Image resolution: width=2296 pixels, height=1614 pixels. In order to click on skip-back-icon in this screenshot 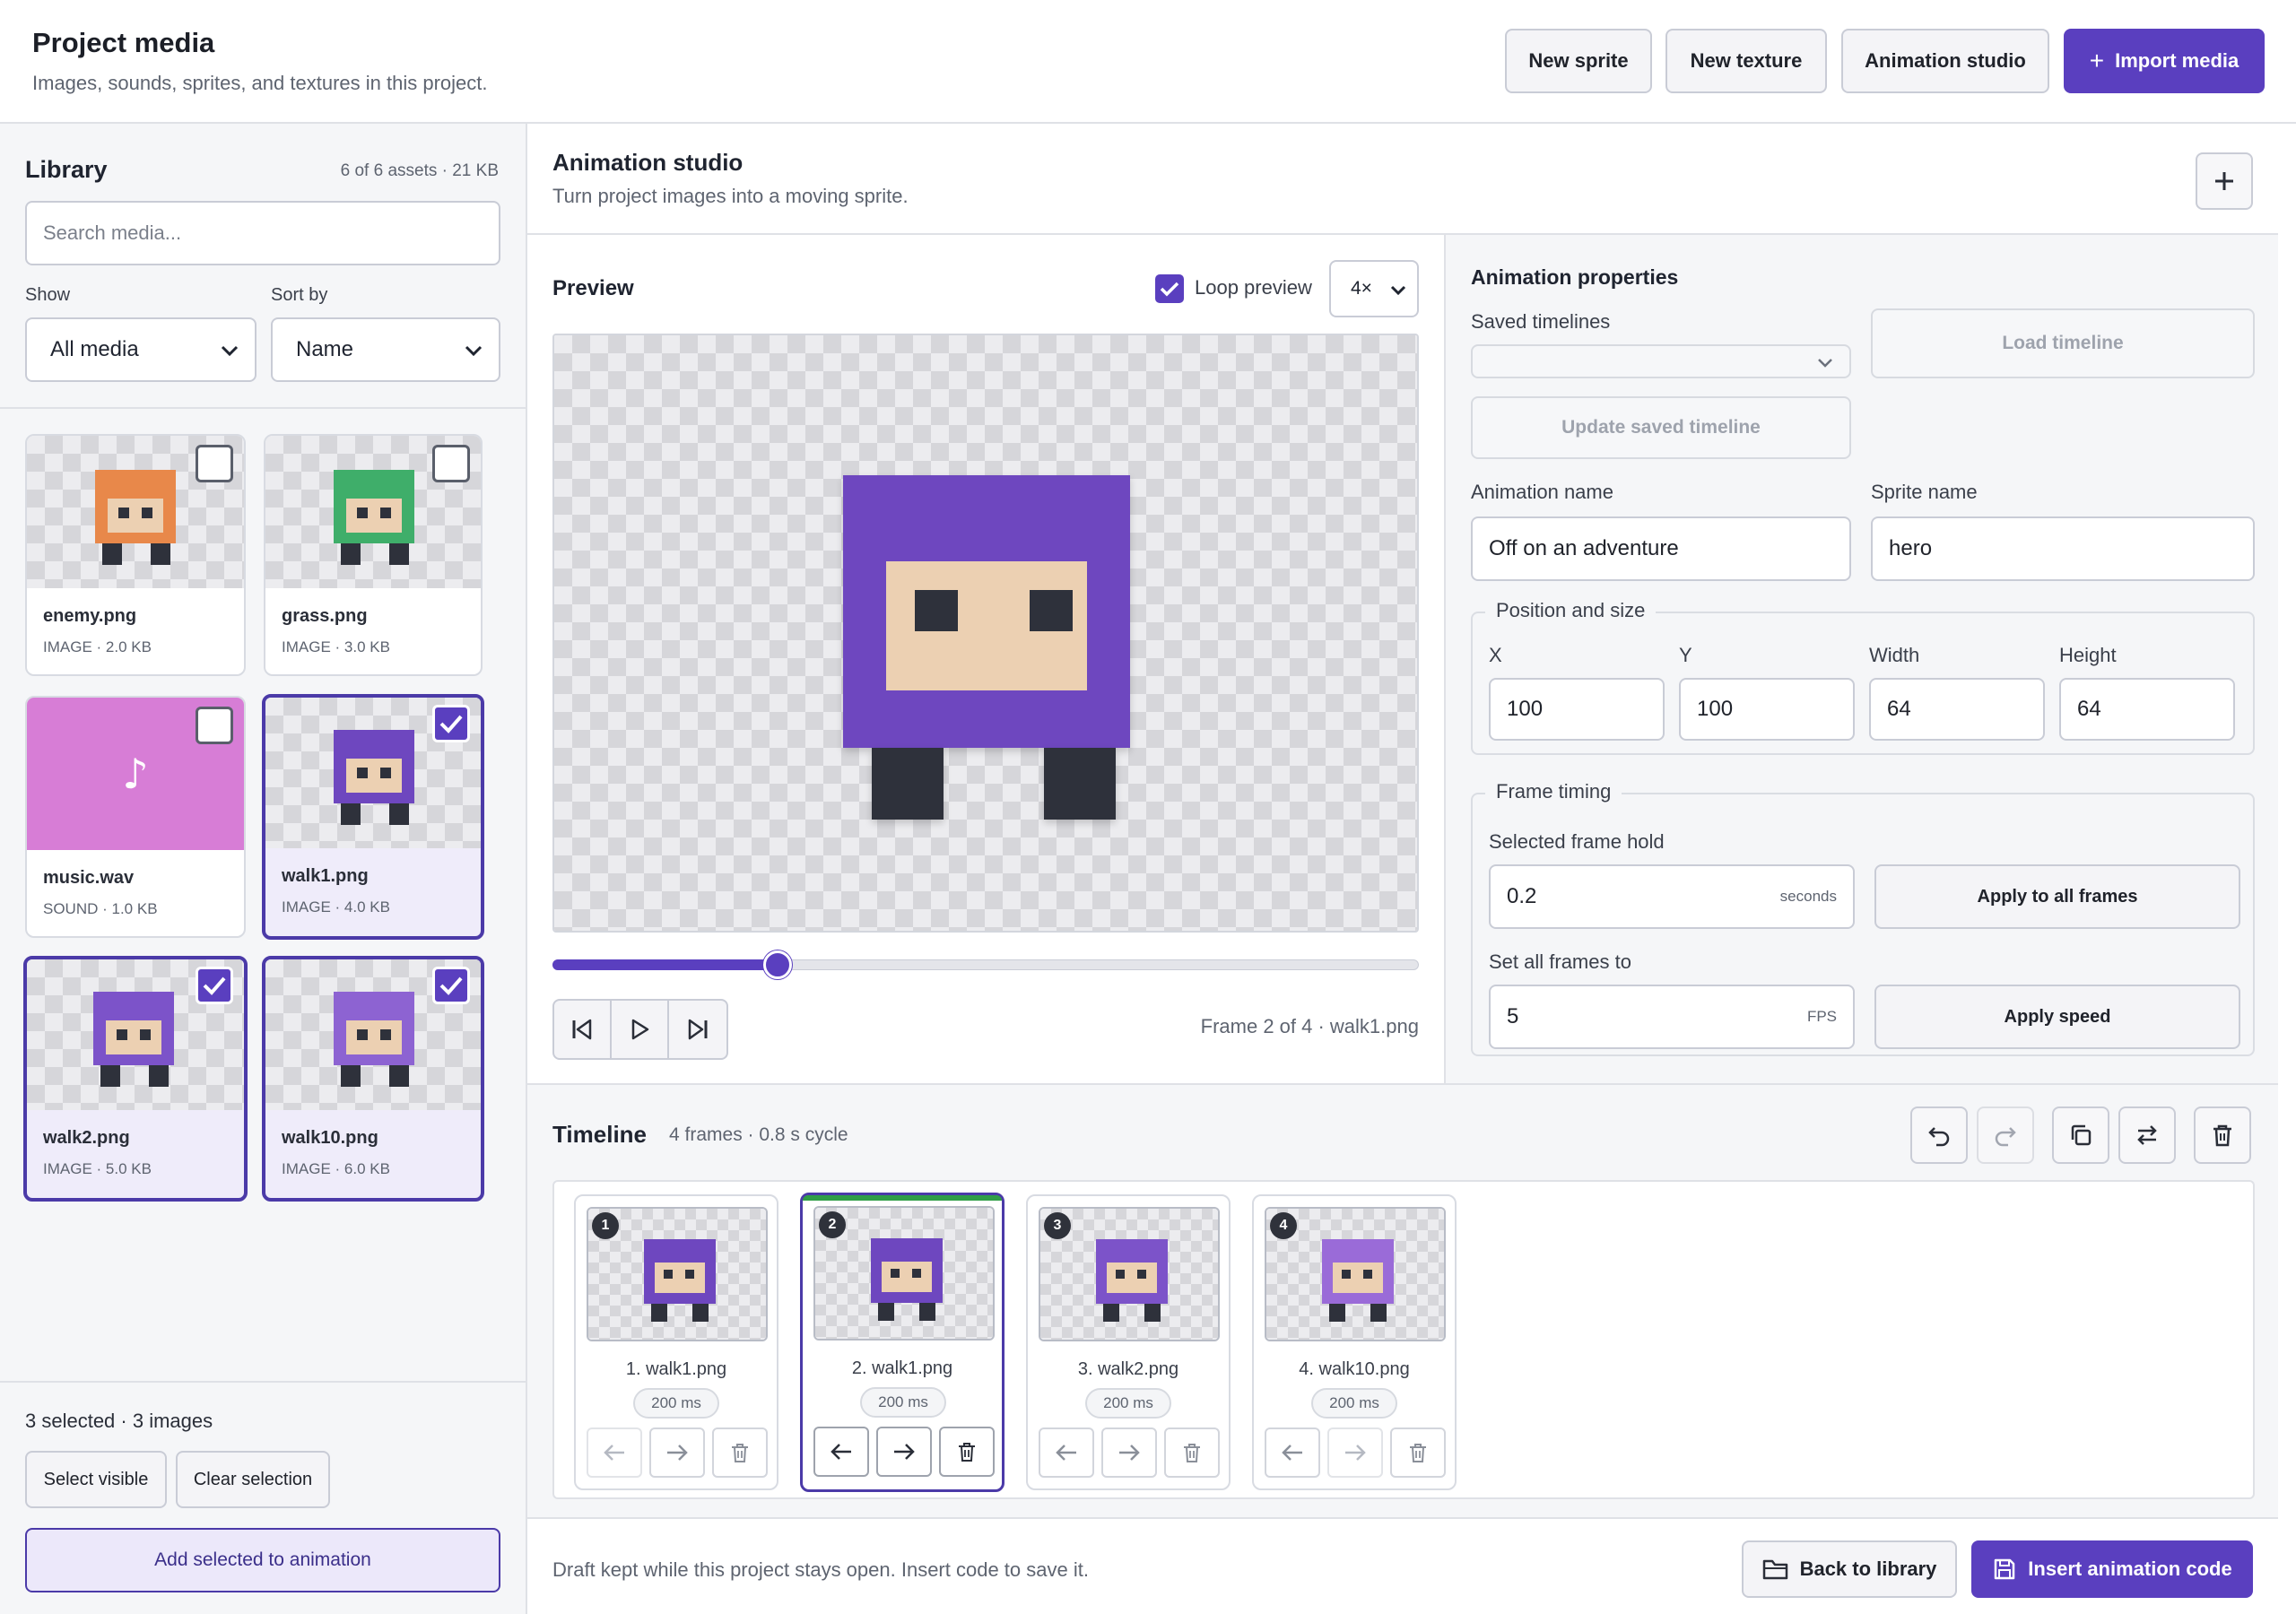, I will do `click(582, 1029)`.